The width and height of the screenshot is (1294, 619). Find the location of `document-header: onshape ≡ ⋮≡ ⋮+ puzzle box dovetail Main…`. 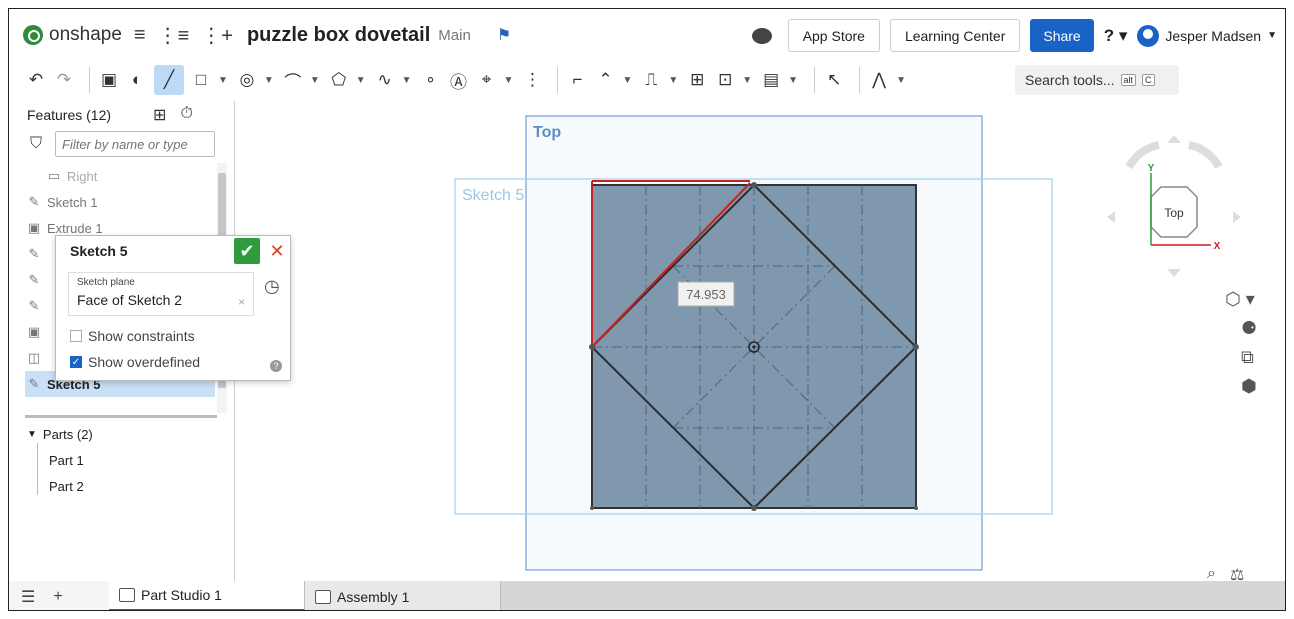

document-header: onshape ≡ ⋮≡ ⋮+ puzzle box dovetail Main… is located at coordinates (647, 35).